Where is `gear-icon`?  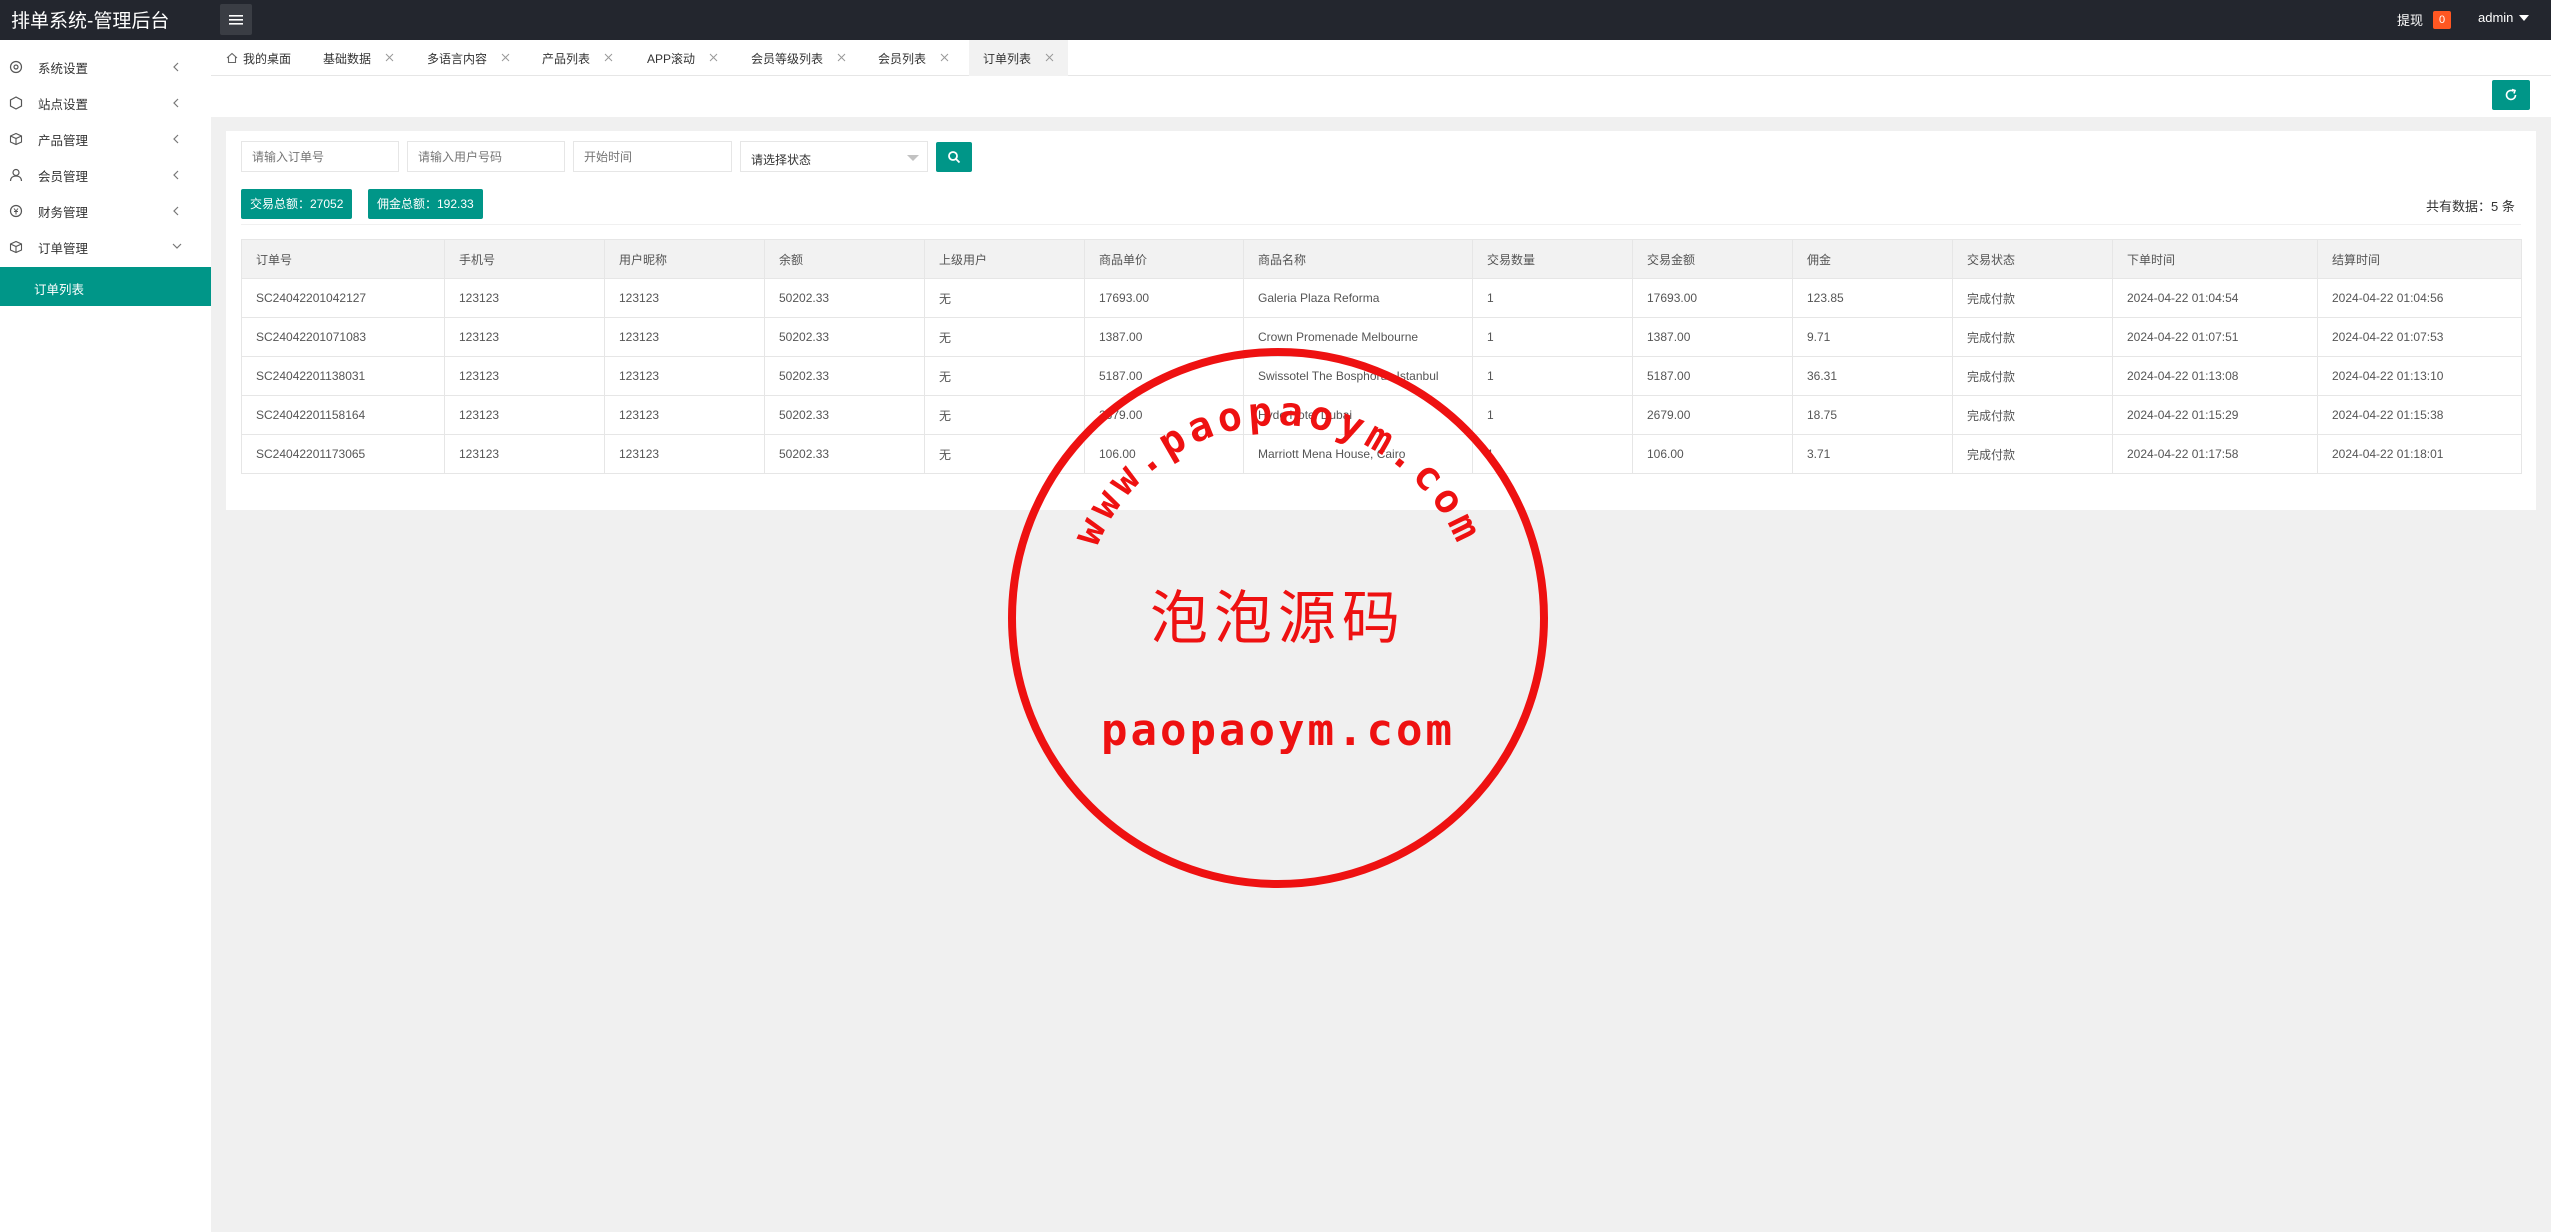 gear-icon is located at coordinates (16, 67).